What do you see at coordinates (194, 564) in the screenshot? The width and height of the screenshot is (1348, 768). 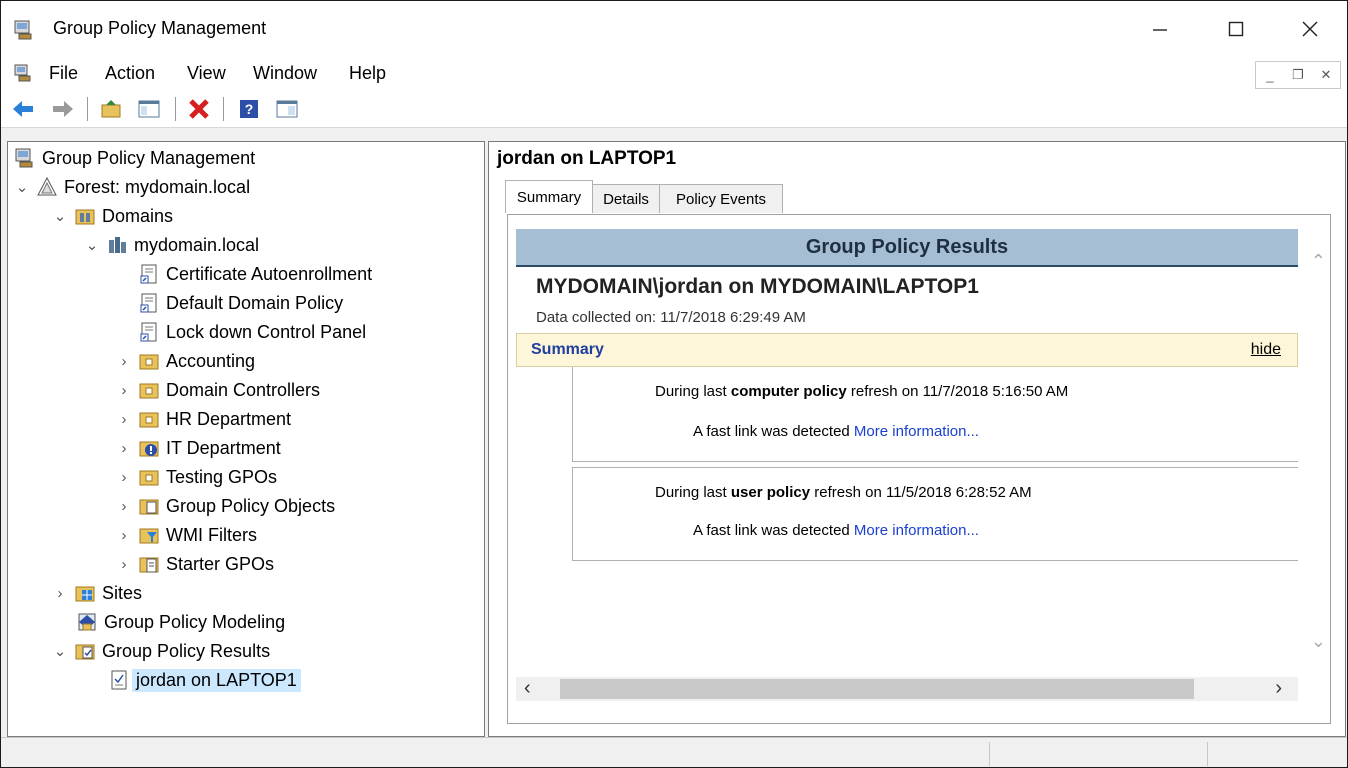 I see `tree-item-starter-gpos: › Starter GPOs` at bounding box center [194, 564].